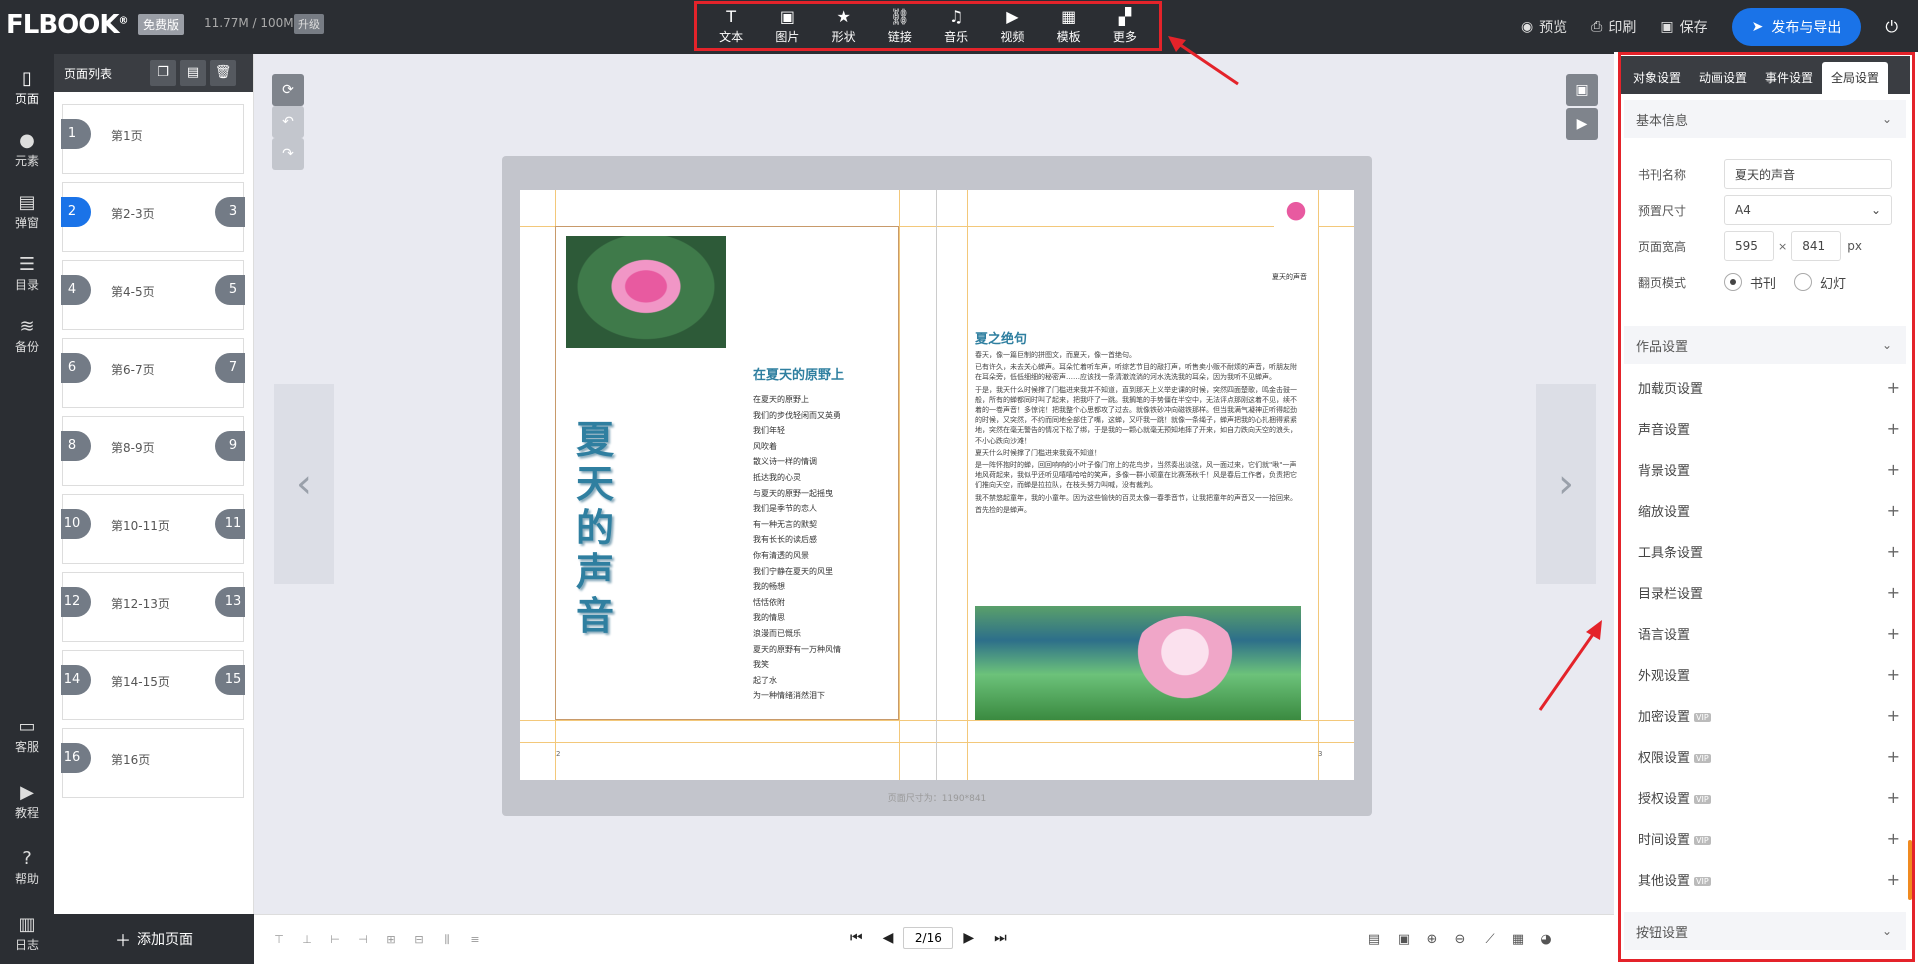 This screenshot has height=964, width=1918. What do you see at coordinates (1769, 879) in the screenshot?
I see `setting-other: 其他设置 VIP +` at bounding box center [1769, 879].